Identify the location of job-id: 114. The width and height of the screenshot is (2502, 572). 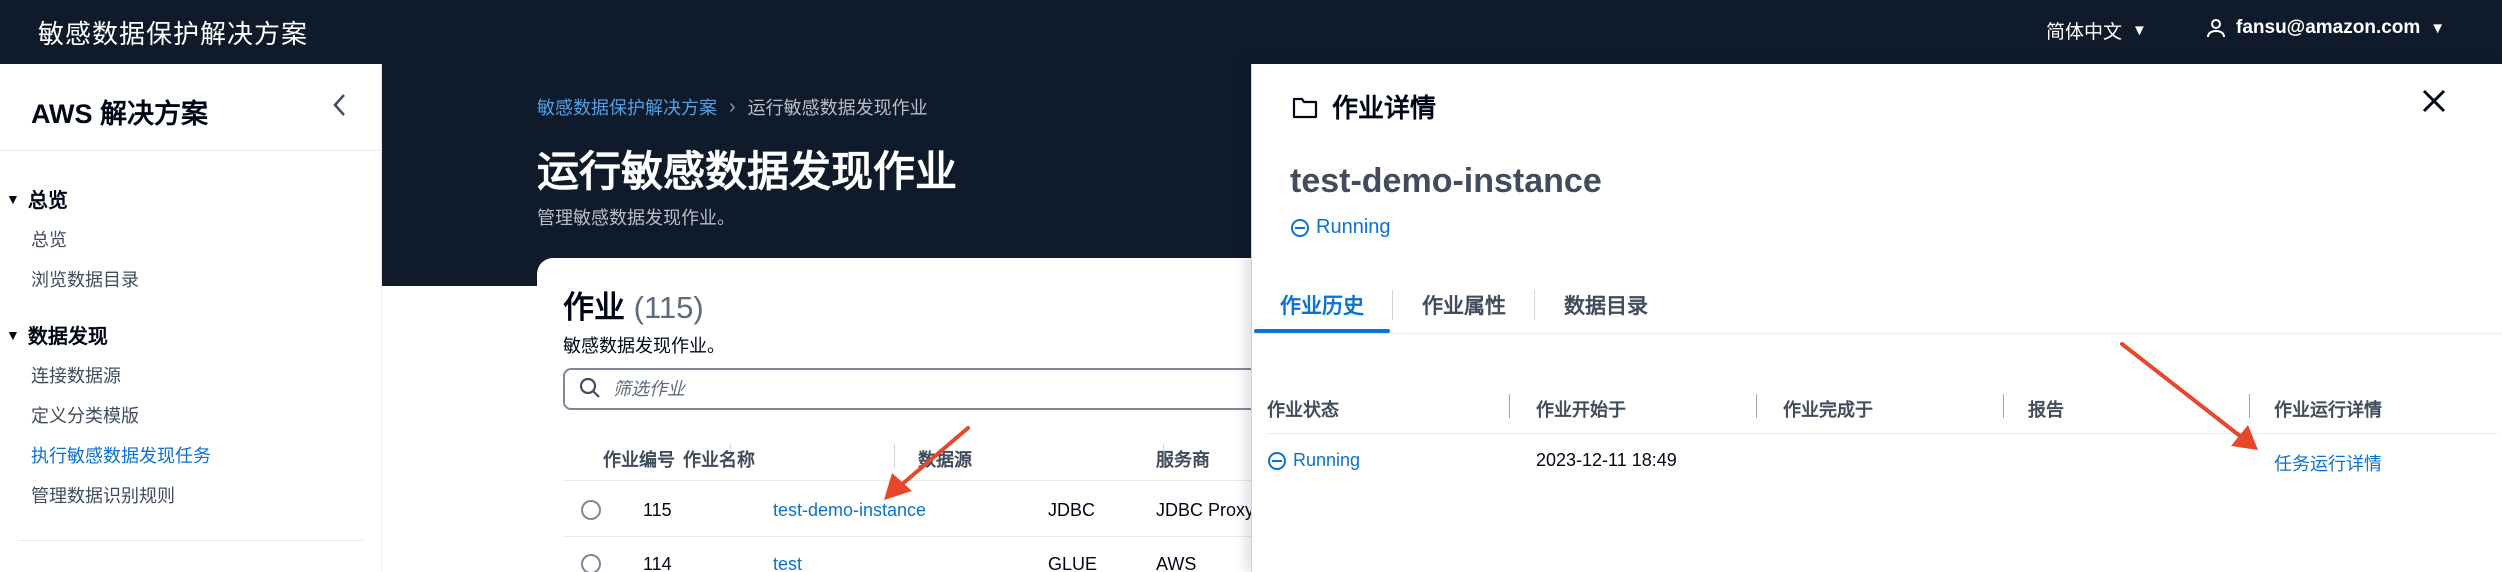
(657, 563).